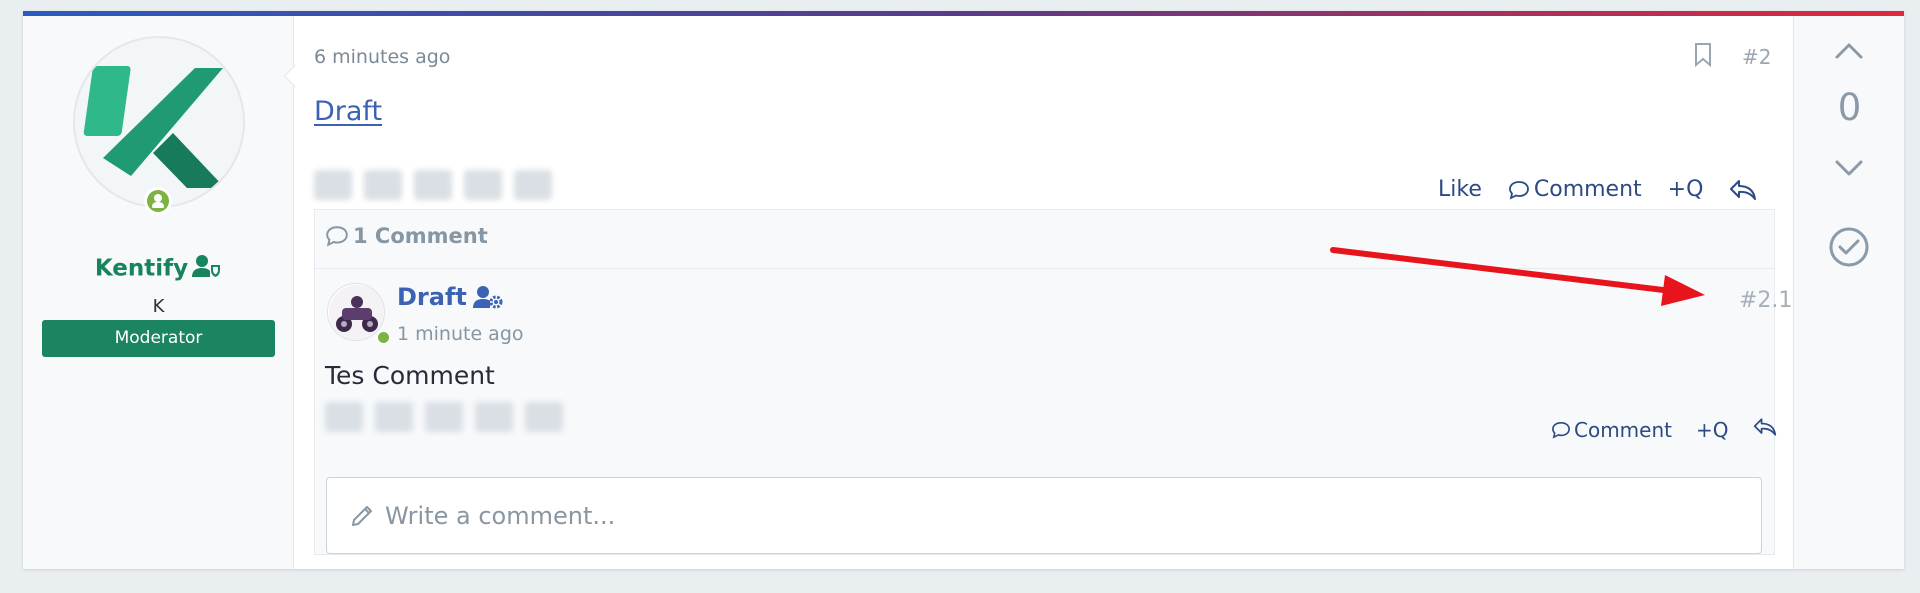  Describe the element at coordinates (460, 334) in the screenshot. I see `comment-timestamp: 1 minute ago` at that location.